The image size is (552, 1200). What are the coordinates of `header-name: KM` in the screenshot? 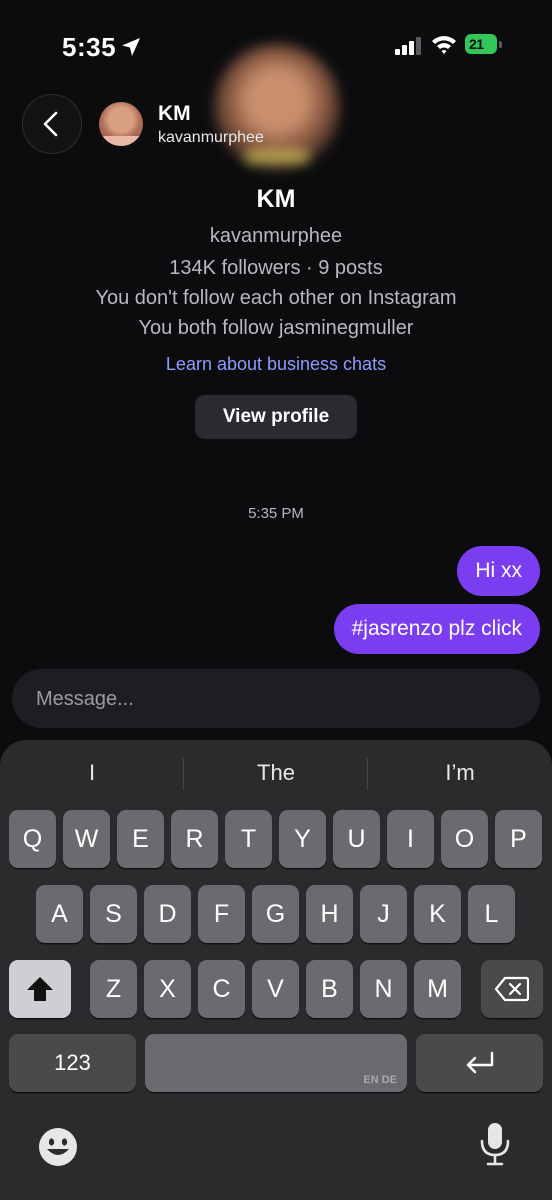 It's located at (174, 114).